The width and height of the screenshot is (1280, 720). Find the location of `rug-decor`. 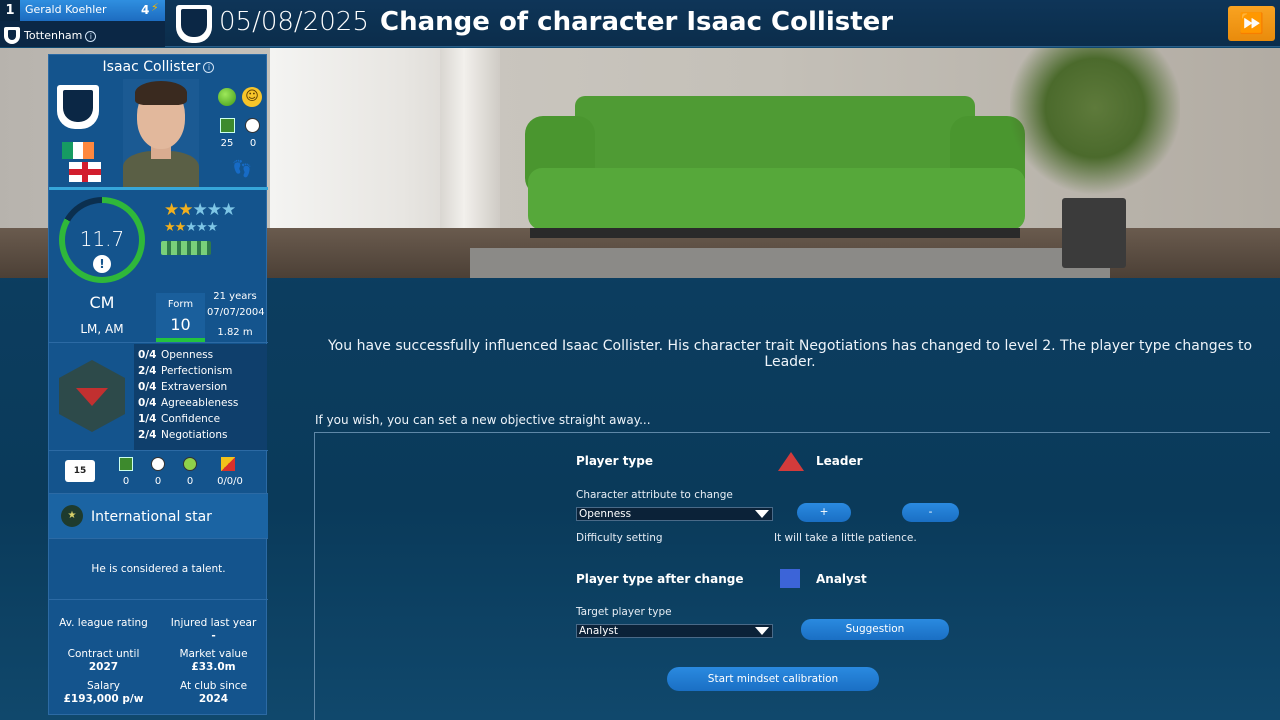

rug-decor is located at coordinates (790, 263).